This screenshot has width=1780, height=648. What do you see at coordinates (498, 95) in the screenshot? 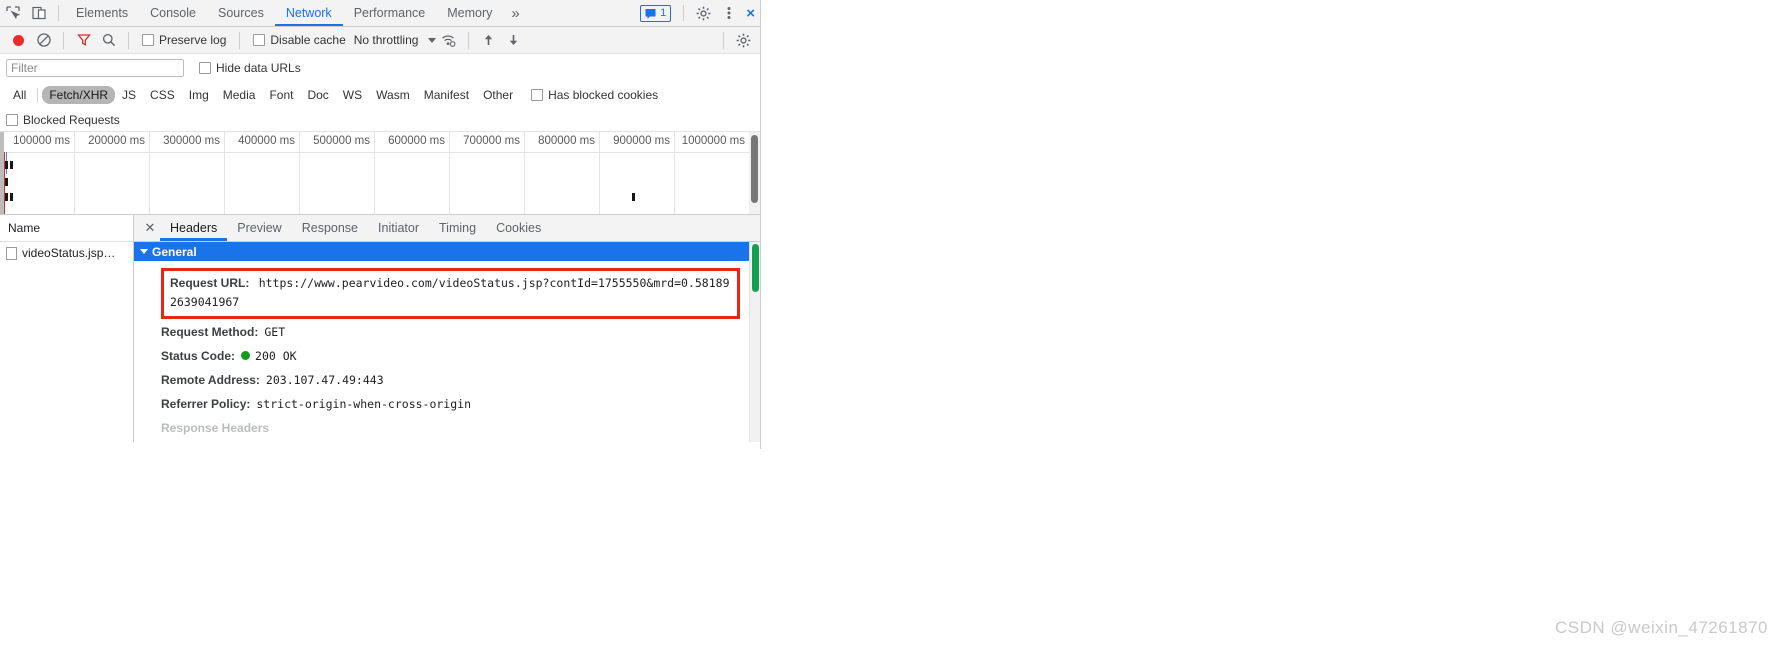
I see `type-filter-other: Other` at bounding box center [498, 95].